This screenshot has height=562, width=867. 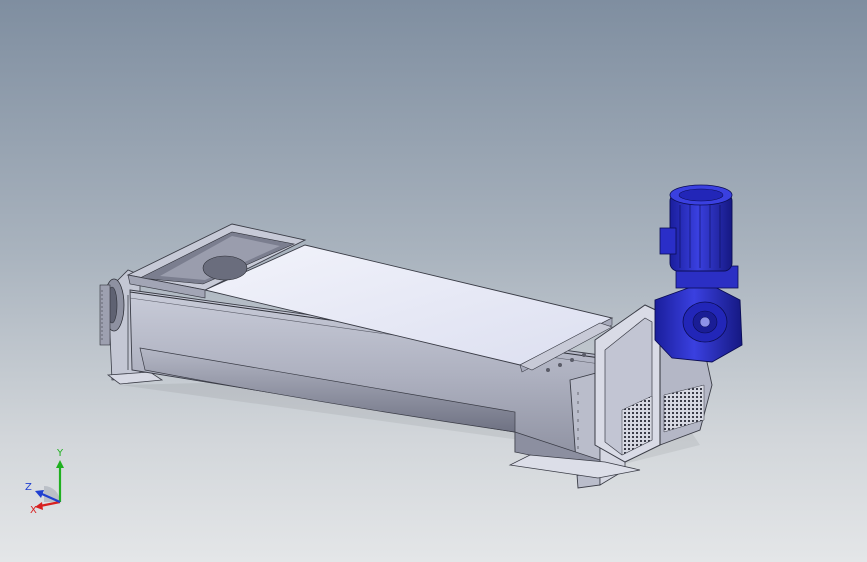 What do you see at coordinates (60, 464) in the screenshot?
I see `y-axis-arrow-icon` at bounding box center [60, 464].